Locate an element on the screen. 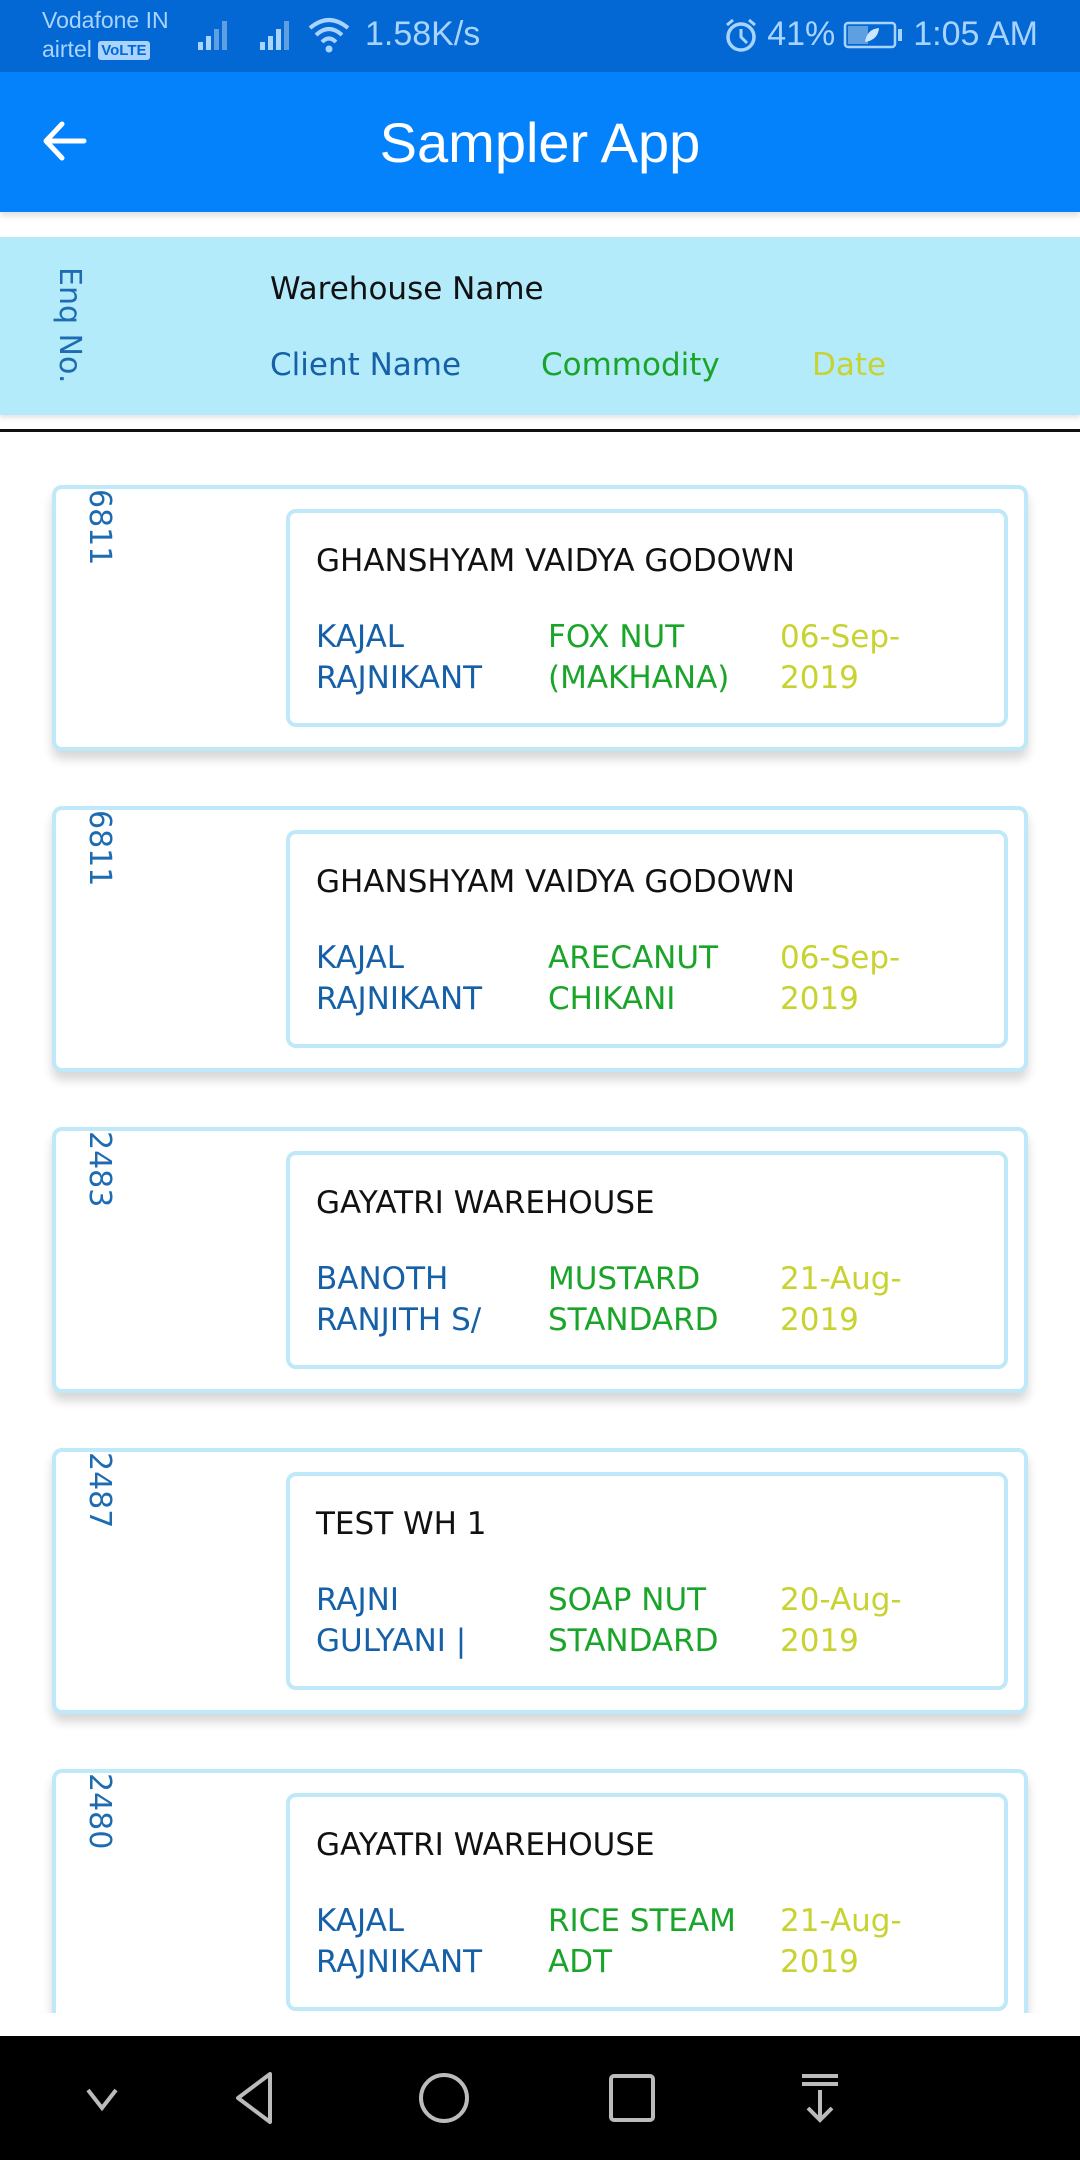 The image size is (1080, 2160). carrier-info: Vodafone IN airtel VoLTE is located at coordinates (105, 35).